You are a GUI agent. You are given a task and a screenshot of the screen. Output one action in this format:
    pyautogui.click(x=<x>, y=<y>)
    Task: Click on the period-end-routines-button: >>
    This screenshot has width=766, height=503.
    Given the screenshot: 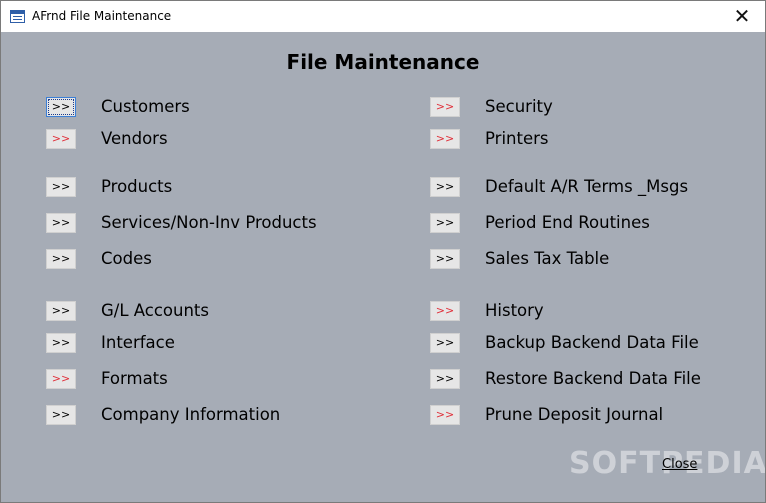 What is the action you would take?
    pyautogui.click(x=445, y=223)
    